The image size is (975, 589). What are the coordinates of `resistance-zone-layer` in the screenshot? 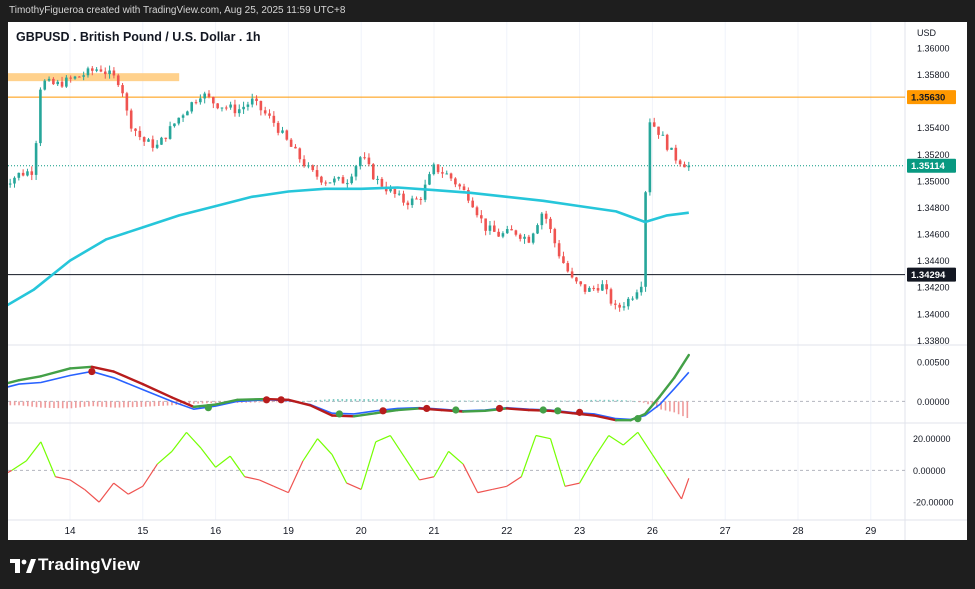 It's located at (94, 77).